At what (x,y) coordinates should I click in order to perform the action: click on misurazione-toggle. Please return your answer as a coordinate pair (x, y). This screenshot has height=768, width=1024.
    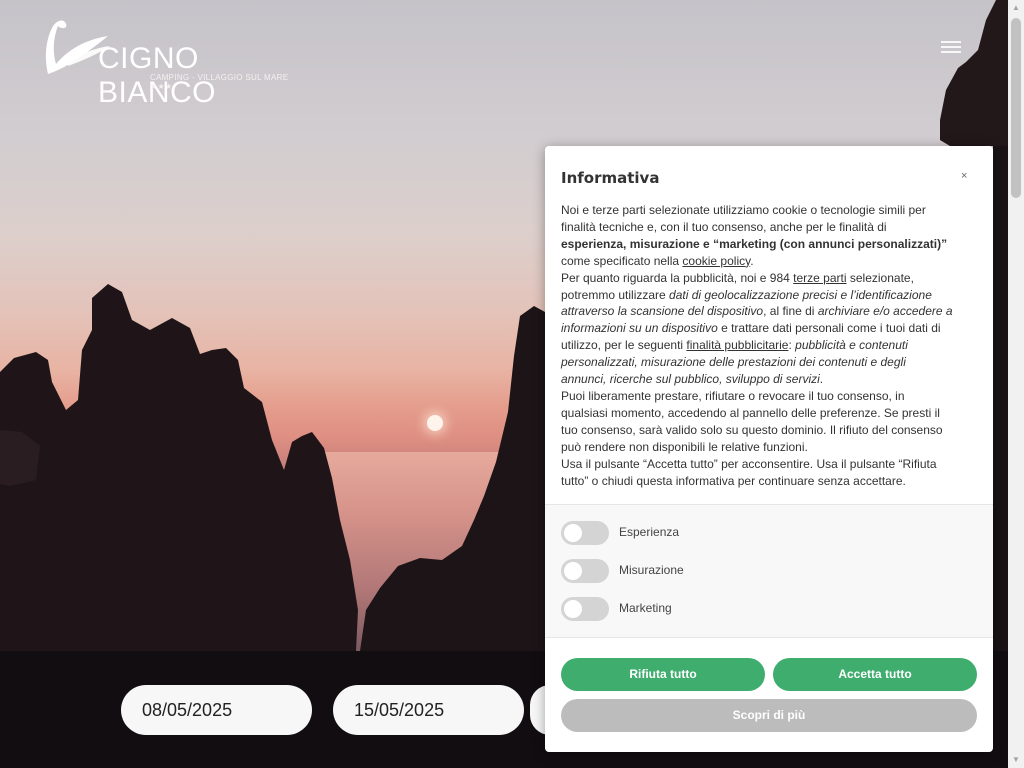
    Looking at the image, I should click on (585, 571).